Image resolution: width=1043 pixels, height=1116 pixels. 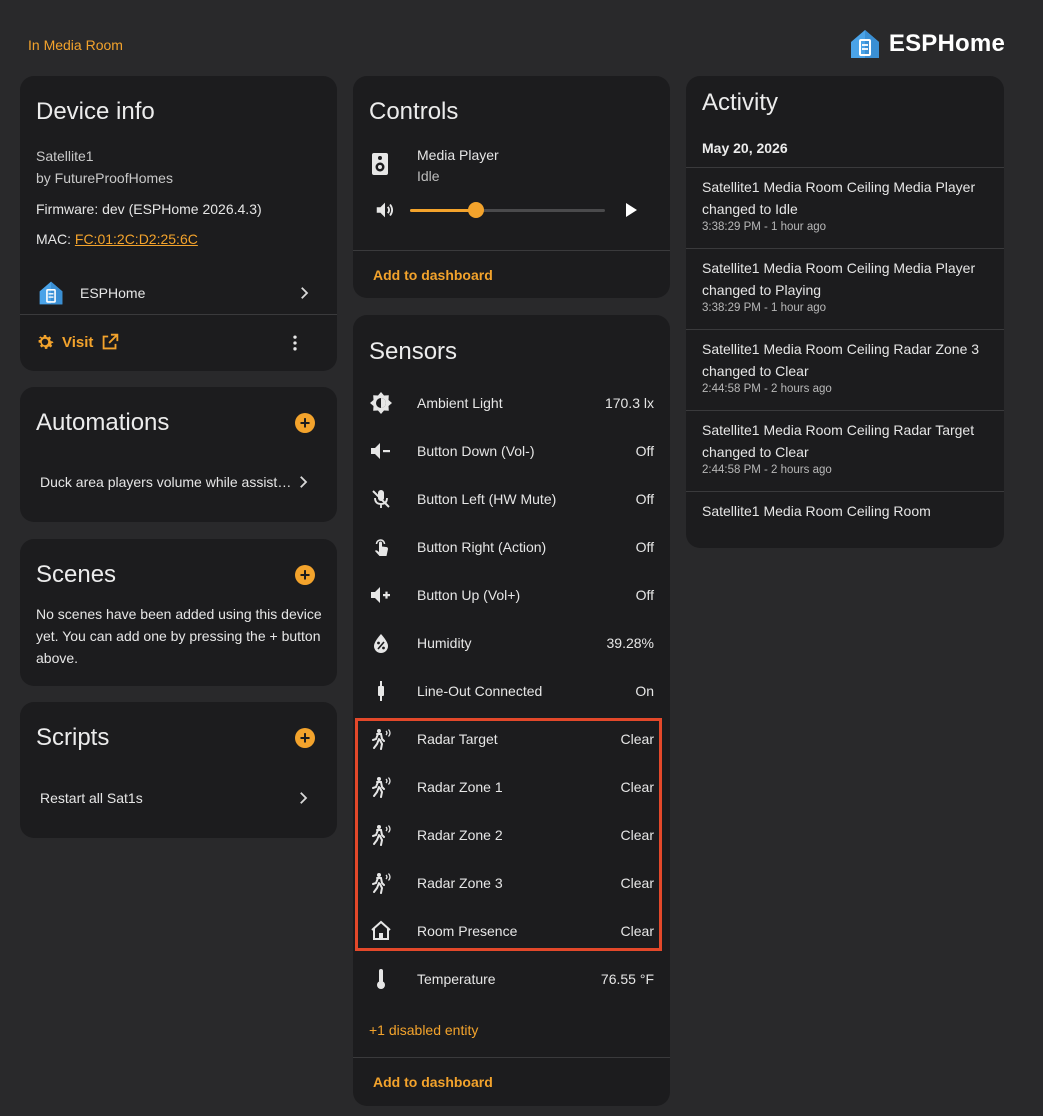 What do you see at coordinates (740, 102) in the screenshot?
I see `activity-title: Activity` at bounding box center [740, 102].